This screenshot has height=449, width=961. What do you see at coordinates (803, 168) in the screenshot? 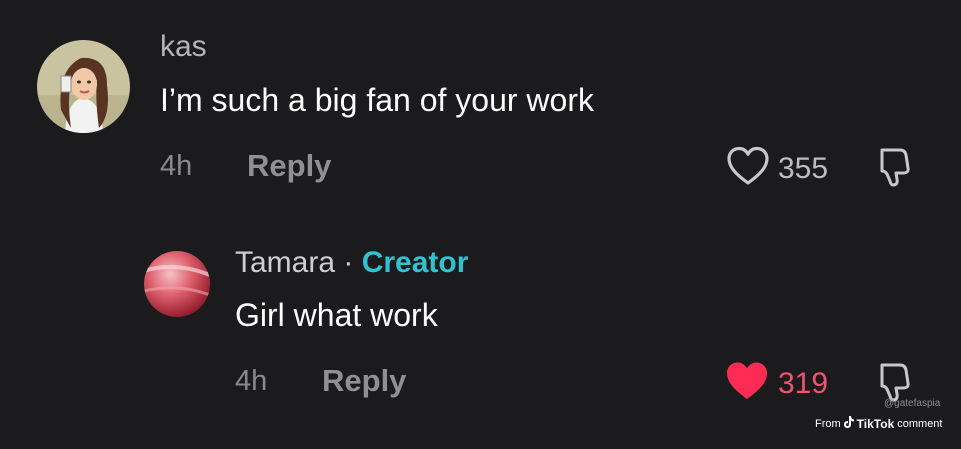
I see `like-count: 355` at bounding box center [803, 168].